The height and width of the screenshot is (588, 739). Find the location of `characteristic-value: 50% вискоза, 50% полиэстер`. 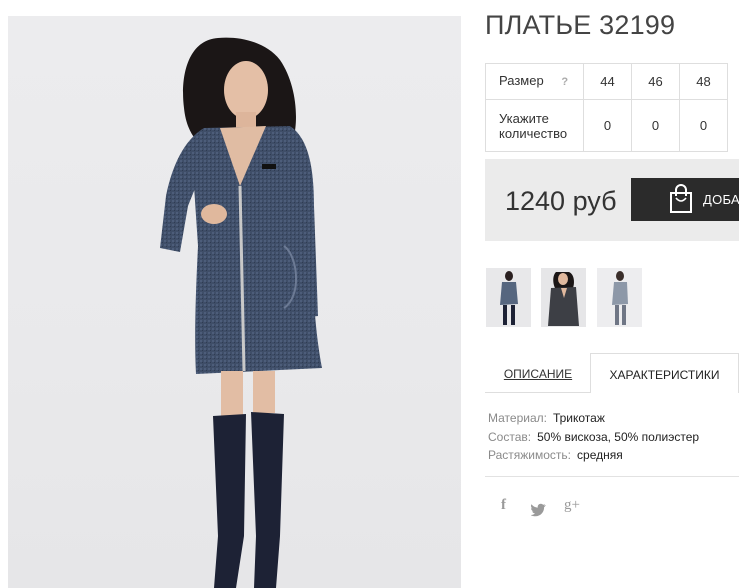

characteristic-value: 50% вискоза, 50% полиэстер is located at coordinates (618, 436).